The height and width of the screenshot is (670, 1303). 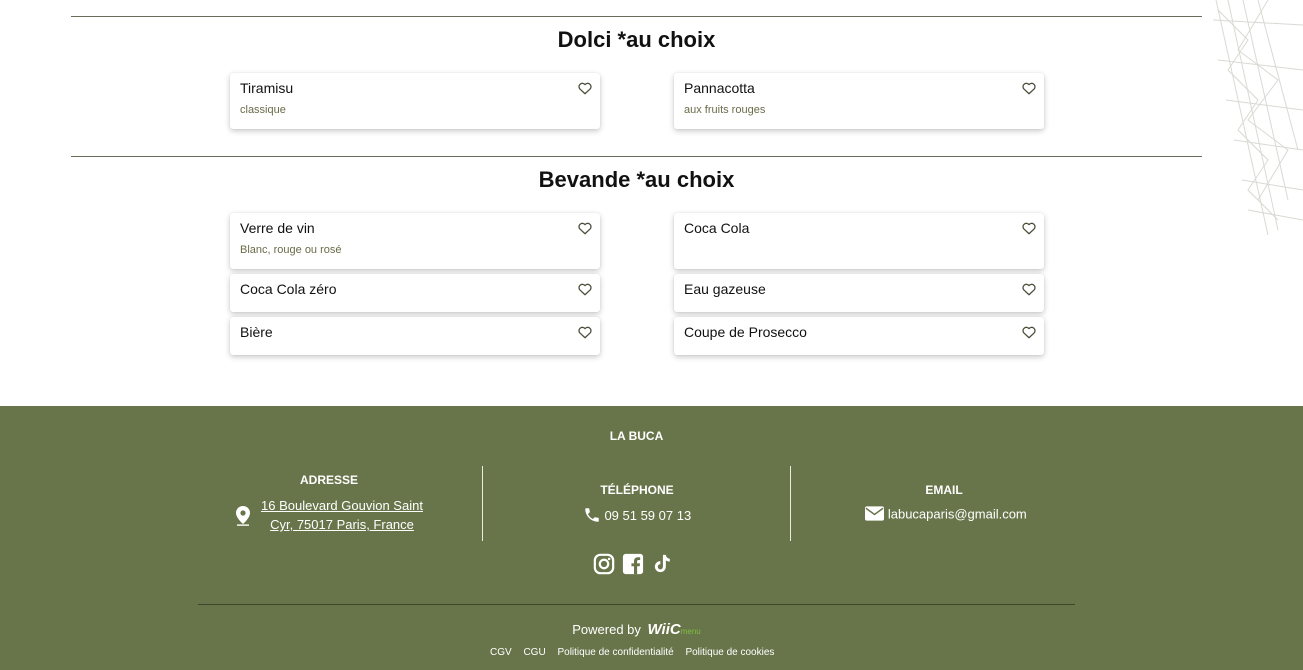 I want to click on phone-title: TÉLÉPHONE, so click(x=637, y=490).